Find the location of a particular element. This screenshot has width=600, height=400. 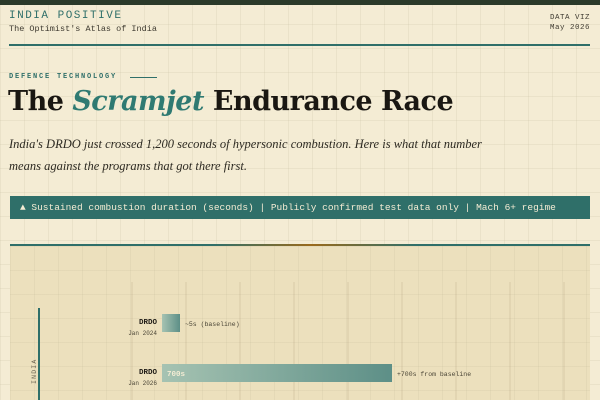

header-rule is located at coordinates (299, 45).